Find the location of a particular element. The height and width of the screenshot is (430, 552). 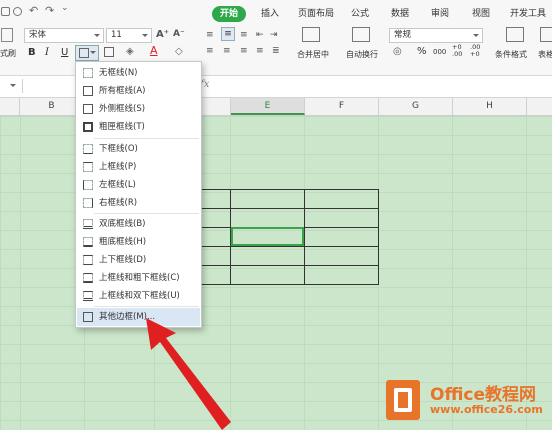

annotation-arrow is located at coordinates (188, 374).